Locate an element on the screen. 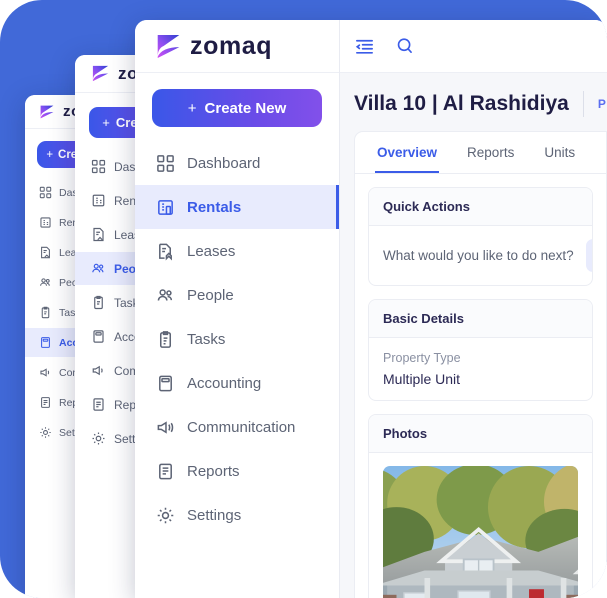 The image size is (607, 598). quick-actions-title: Quick Actions is located at coordinates (480, 207).